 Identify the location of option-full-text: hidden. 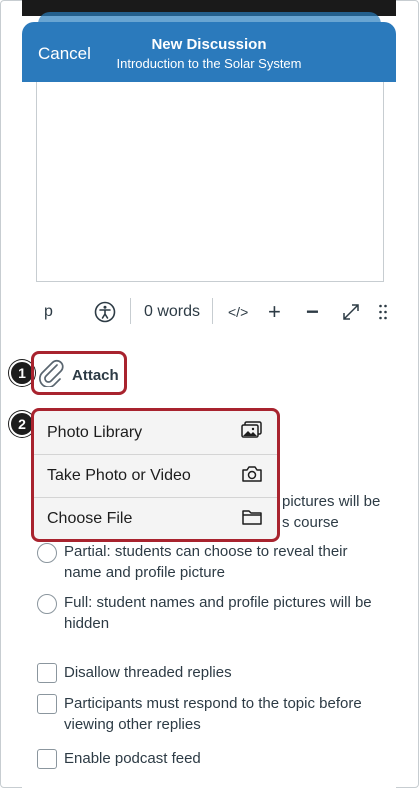
(87, 623).